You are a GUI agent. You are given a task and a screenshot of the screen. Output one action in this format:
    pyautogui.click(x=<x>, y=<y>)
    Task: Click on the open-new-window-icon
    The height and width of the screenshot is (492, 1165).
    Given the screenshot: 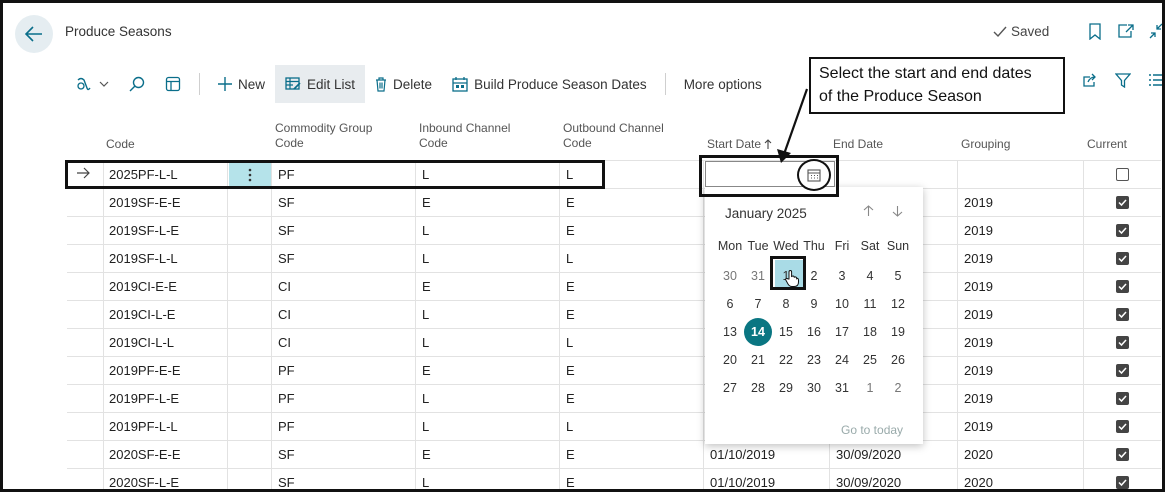 What is the action you would take?
    pyautogui.click(x=1126, y=32)
    